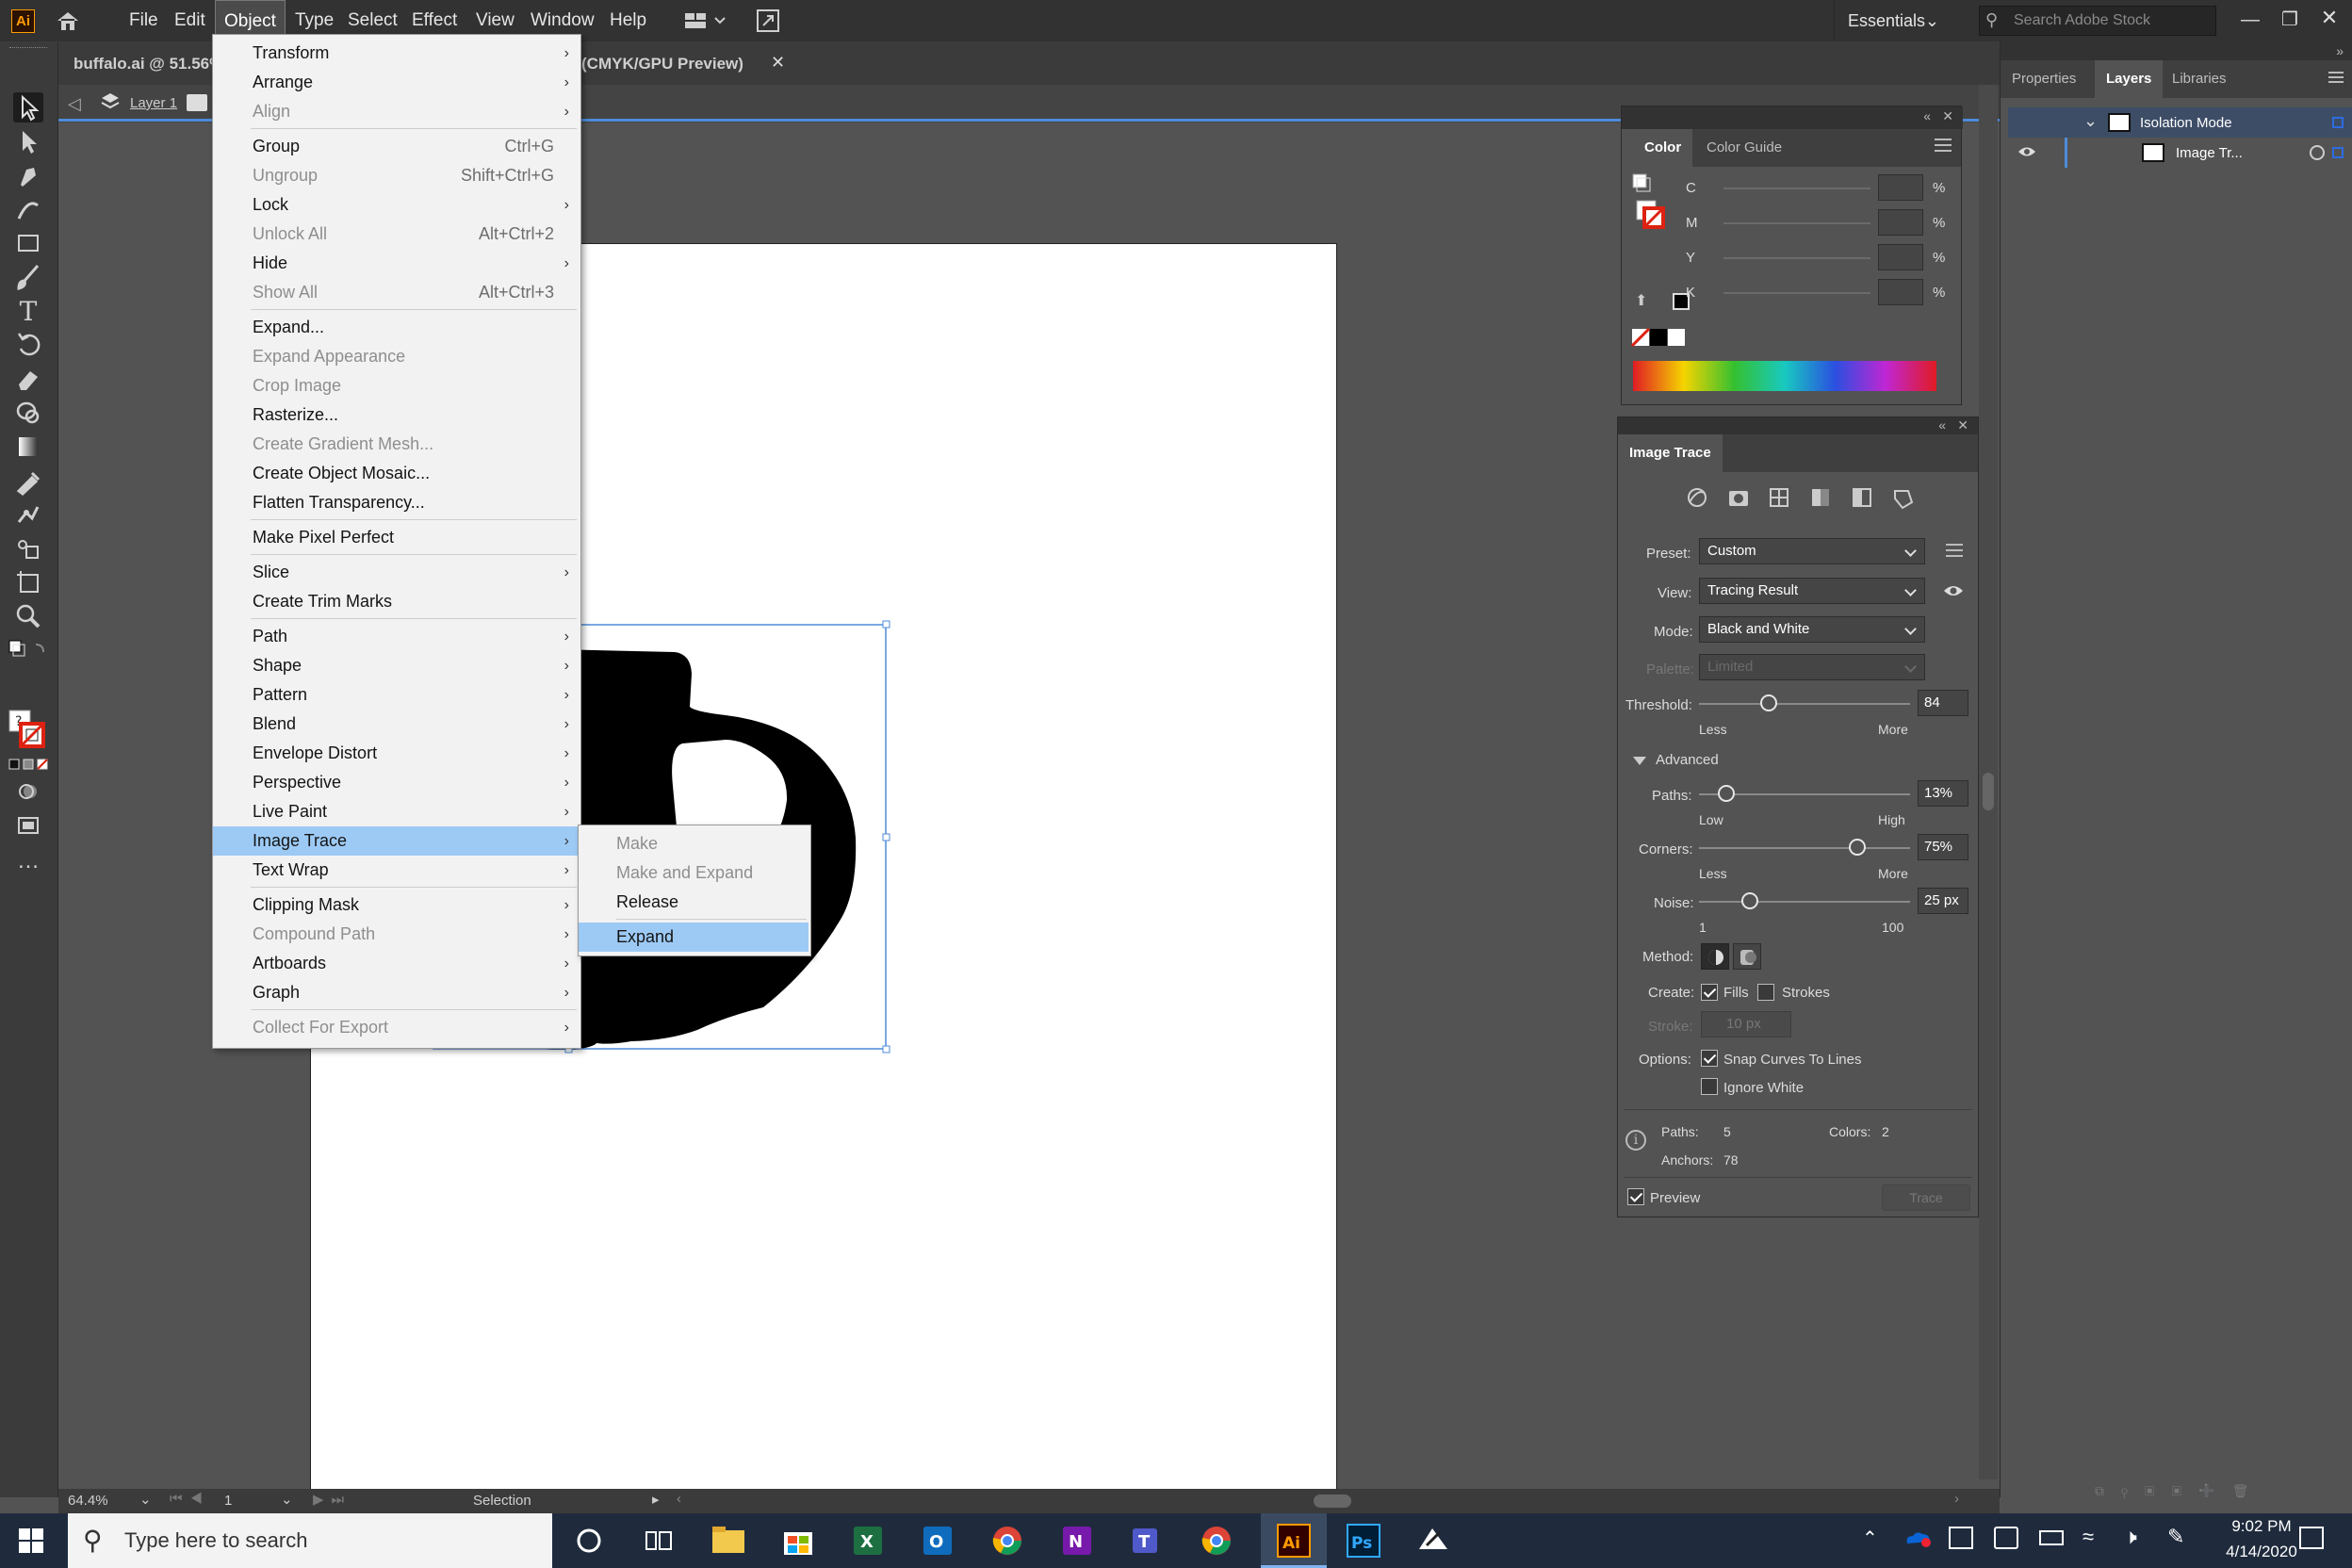 Image resolution: width=2352 pixels, height=1568 pixels. What do you see at coordinates (1988, 791) in the screenshot?
I see `scroll-thumb` at bounding box center [1988, 791].